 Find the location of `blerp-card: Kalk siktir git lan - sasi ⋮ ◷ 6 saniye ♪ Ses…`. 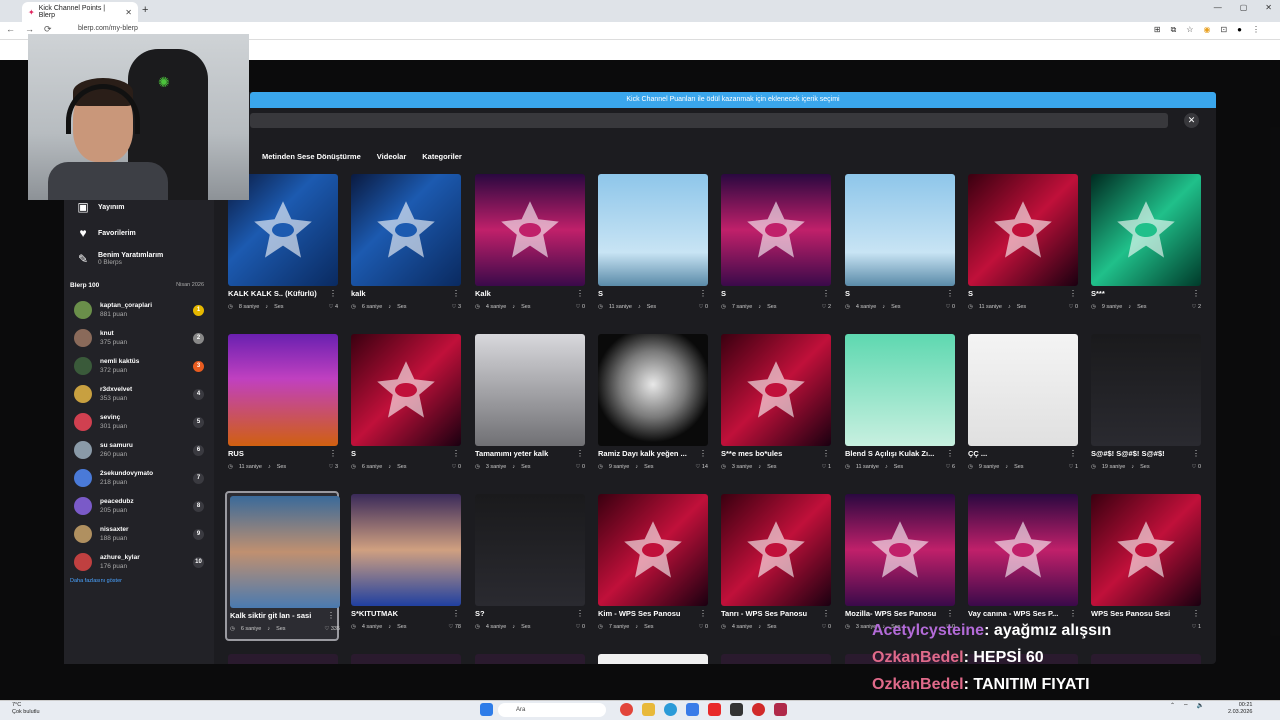

blerp-card: Kalk siktir git lan - sasi ⋮ ◷ 6 saniye ♪ Ses… is located at coordinates (282, 566).